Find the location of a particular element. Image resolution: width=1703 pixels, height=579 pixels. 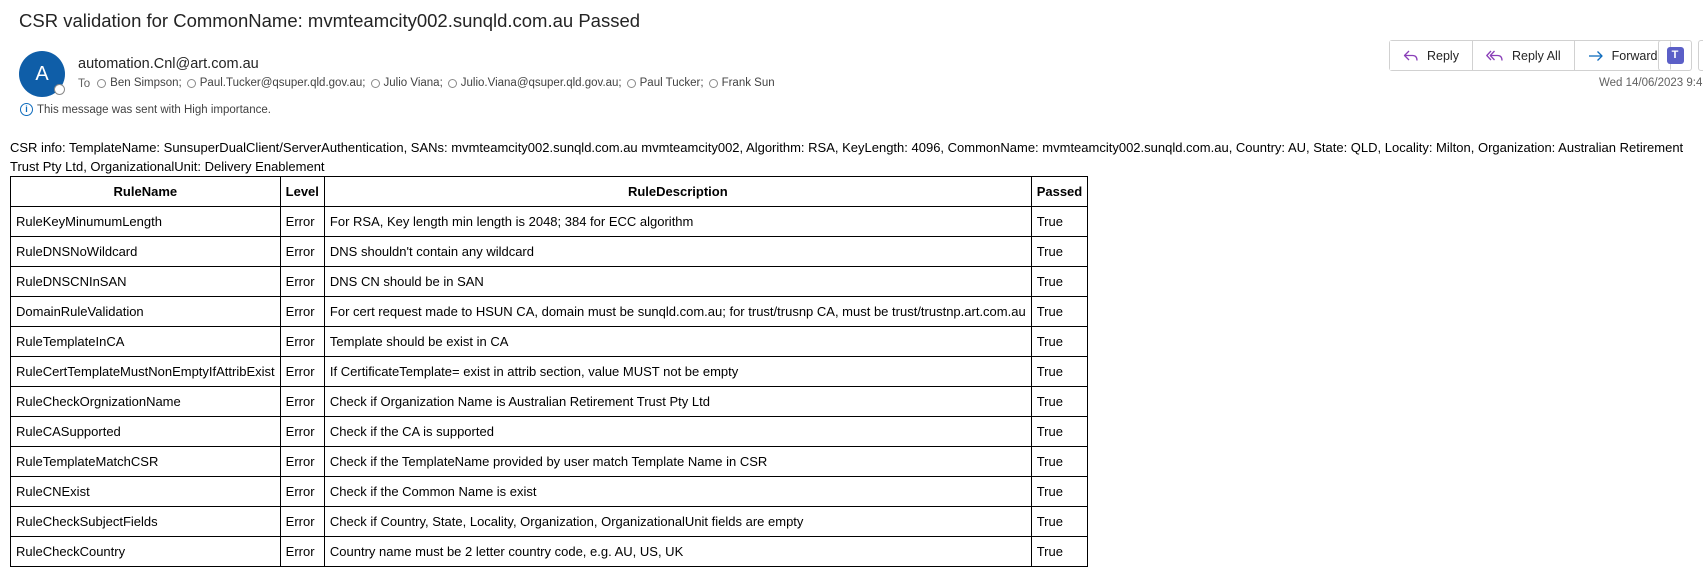

cell-rulename: RuleDNSCNInSAN is located at coordinates (145, 281).